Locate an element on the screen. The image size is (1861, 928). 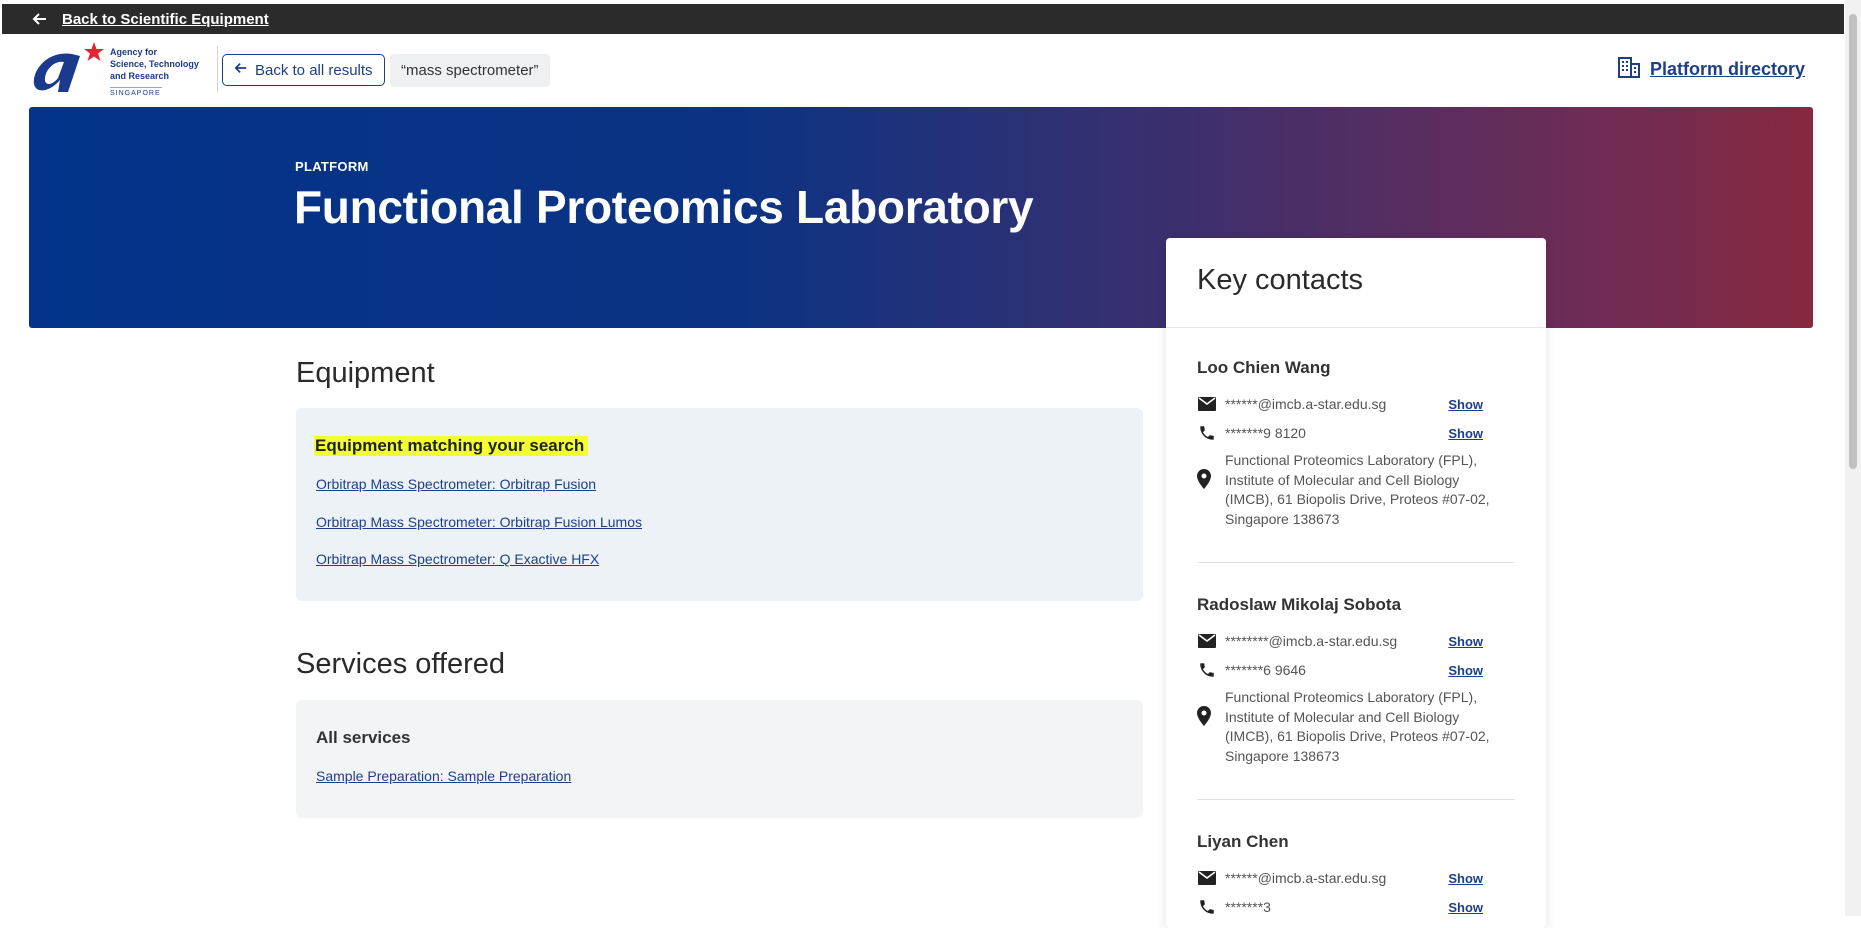
contact-name: Liyan Chen is located at coordinates (1243, 841).